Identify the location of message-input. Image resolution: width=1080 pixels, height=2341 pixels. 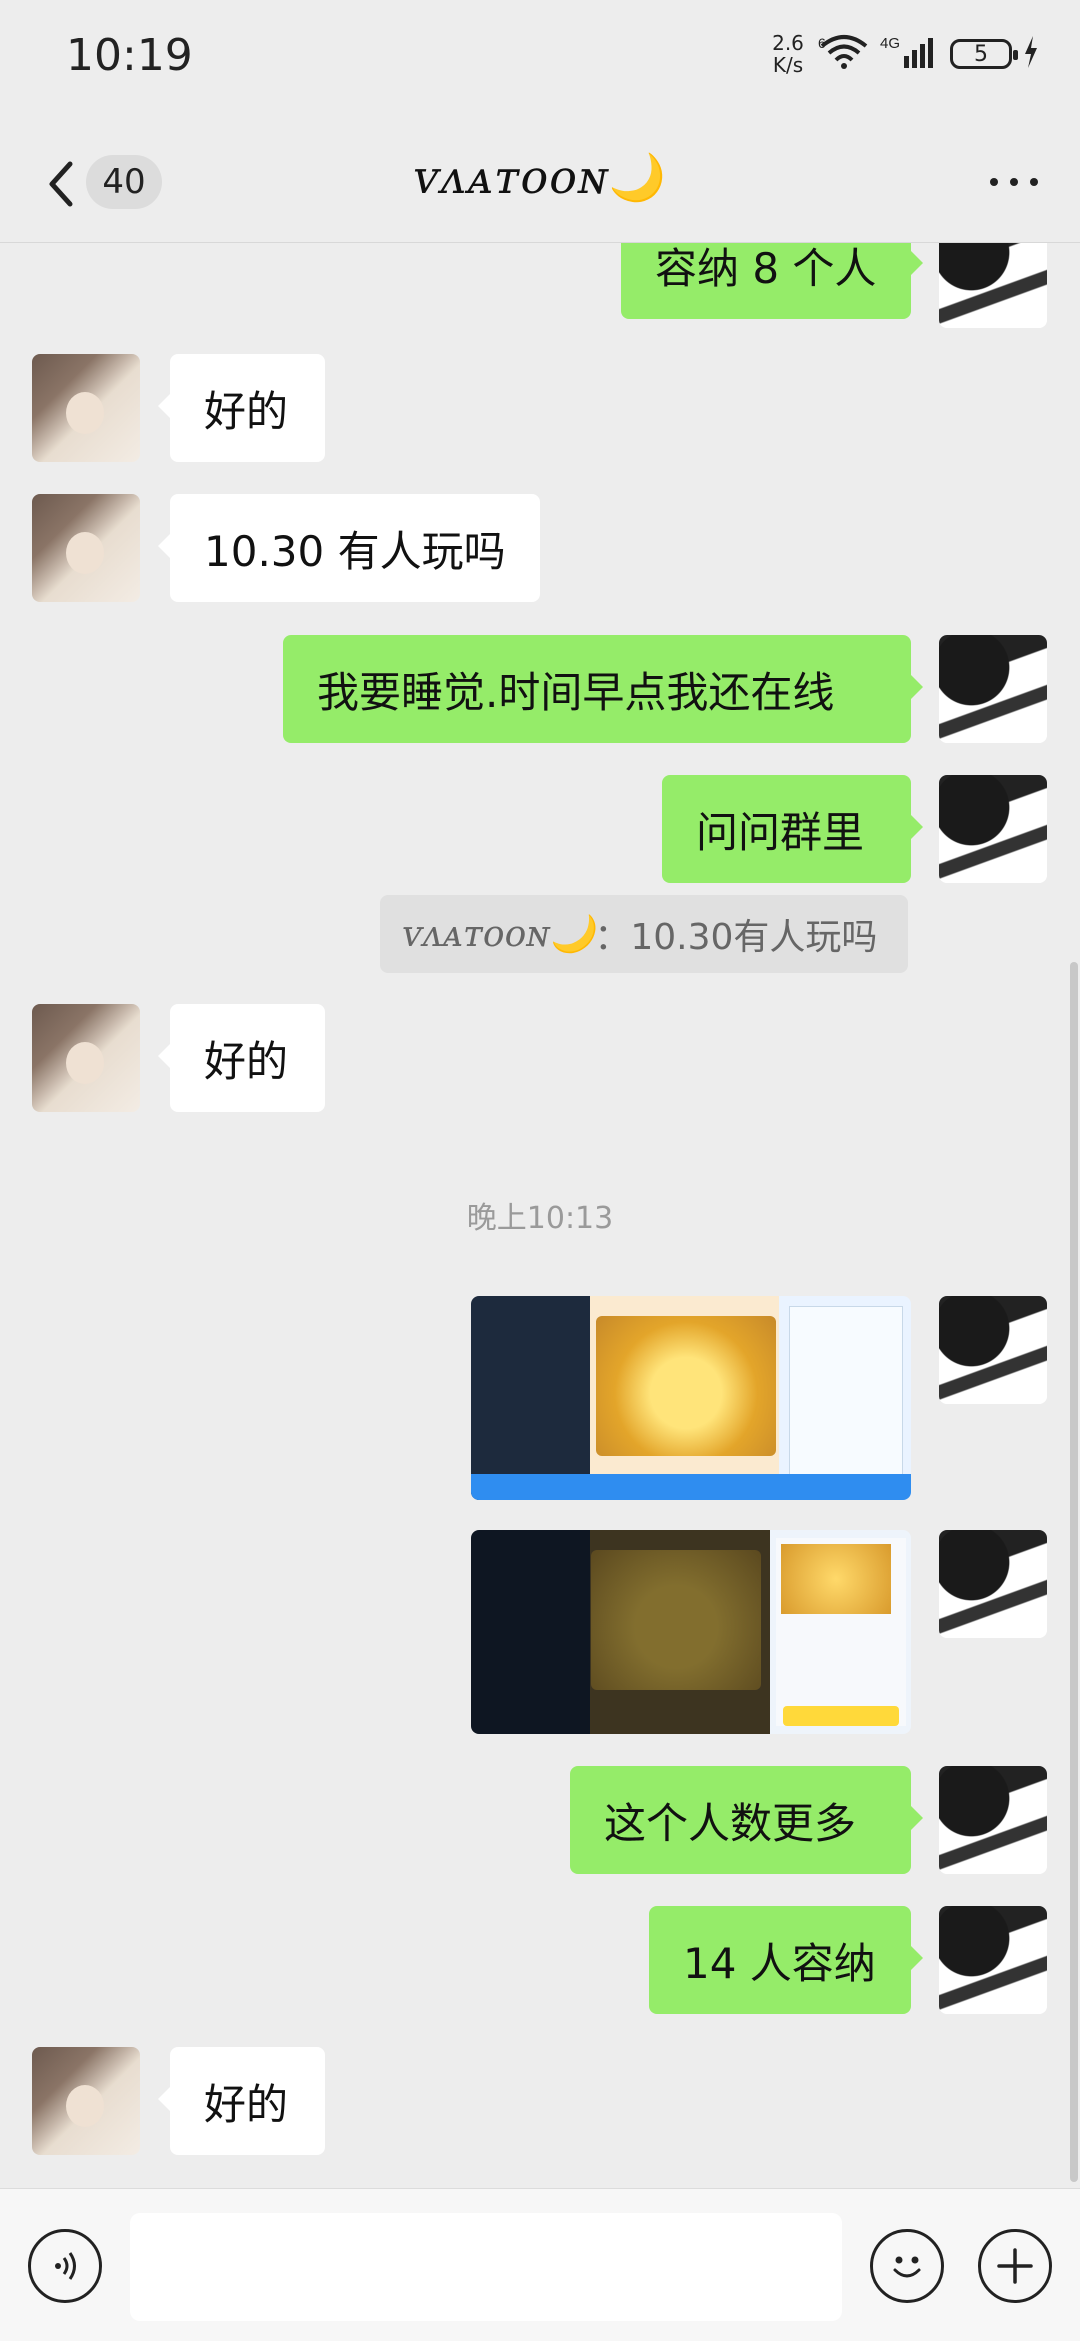
(486, 2267).